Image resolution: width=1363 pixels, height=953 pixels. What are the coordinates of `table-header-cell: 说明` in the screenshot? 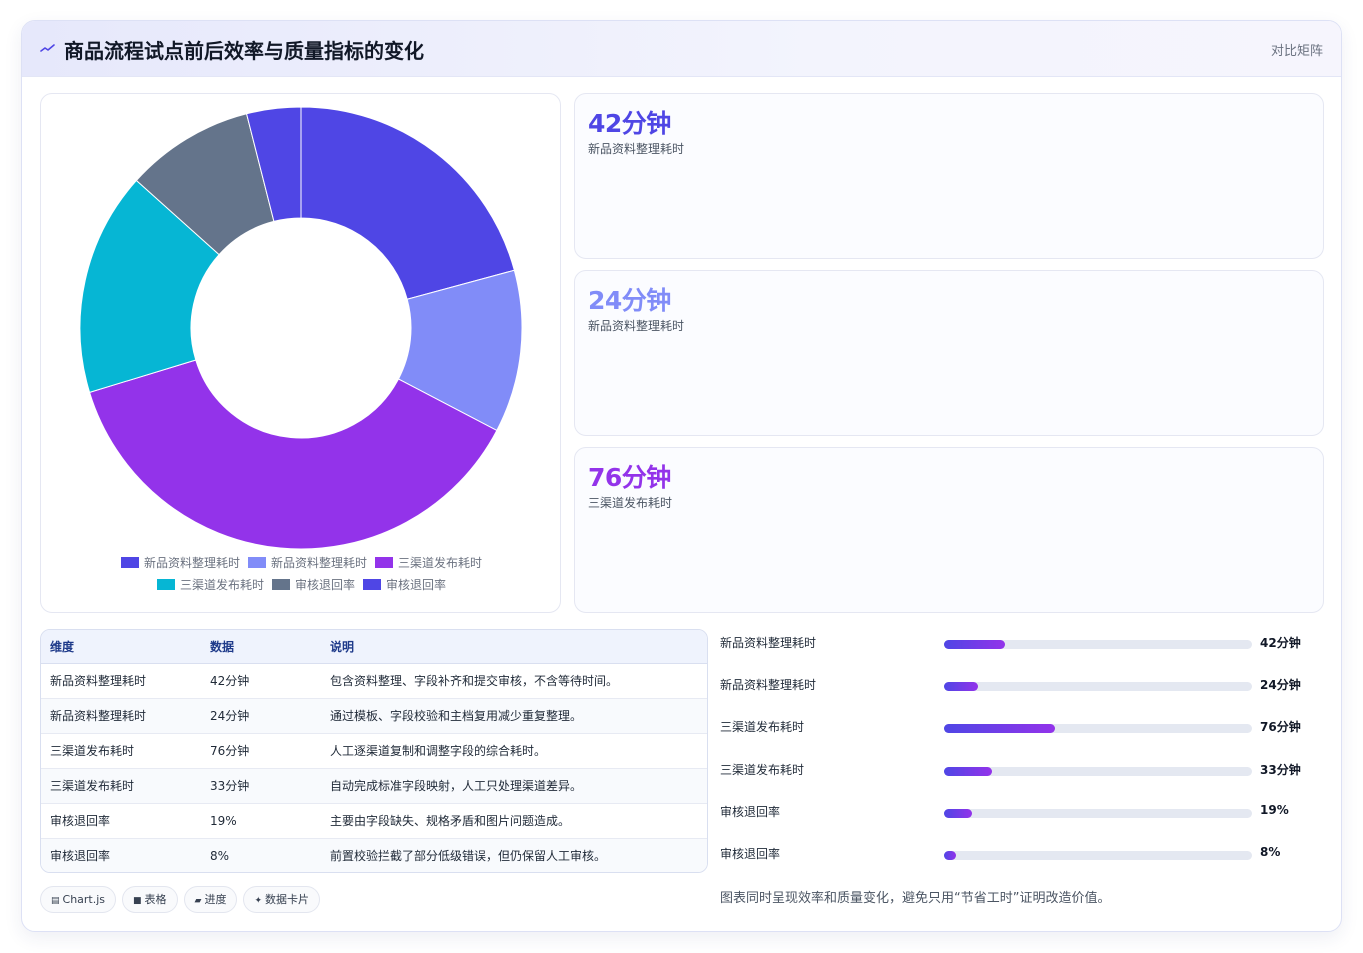 It's located at (514, 647).